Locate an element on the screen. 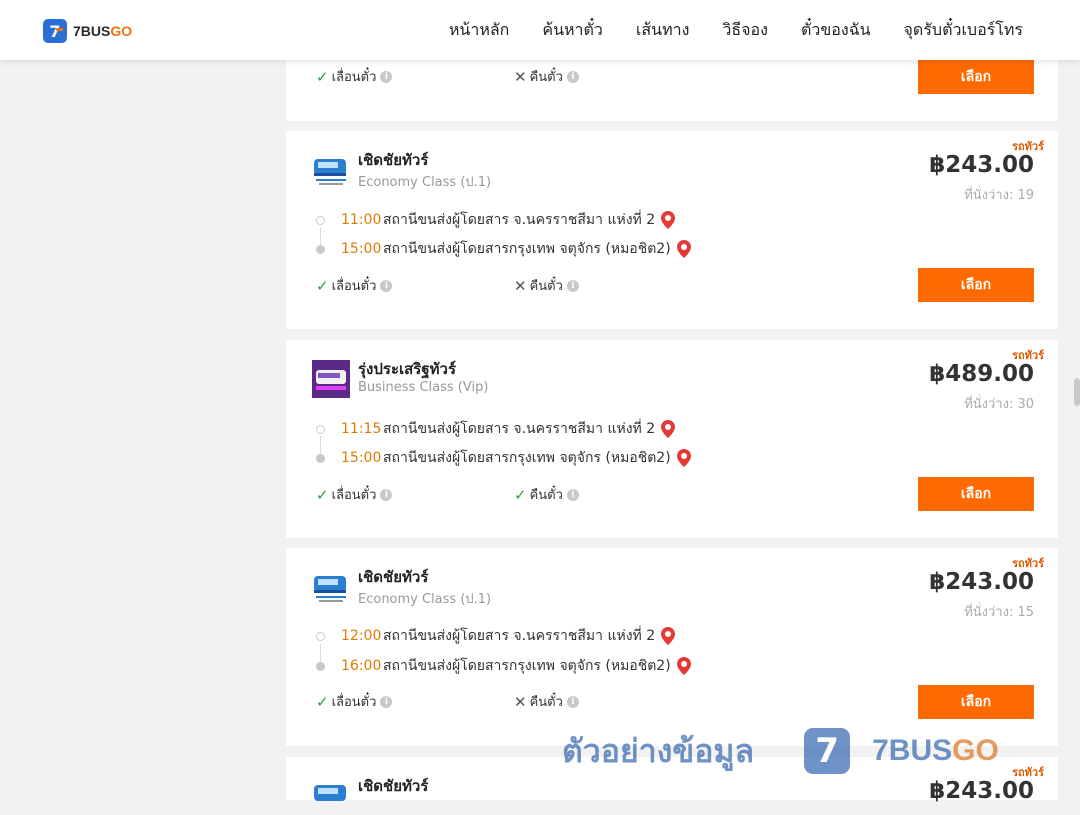 The width and height of the screenshot is (1080, 815). nav-search-ticket: ค้นหาตั๋ว is located at coordinates (572, 30).